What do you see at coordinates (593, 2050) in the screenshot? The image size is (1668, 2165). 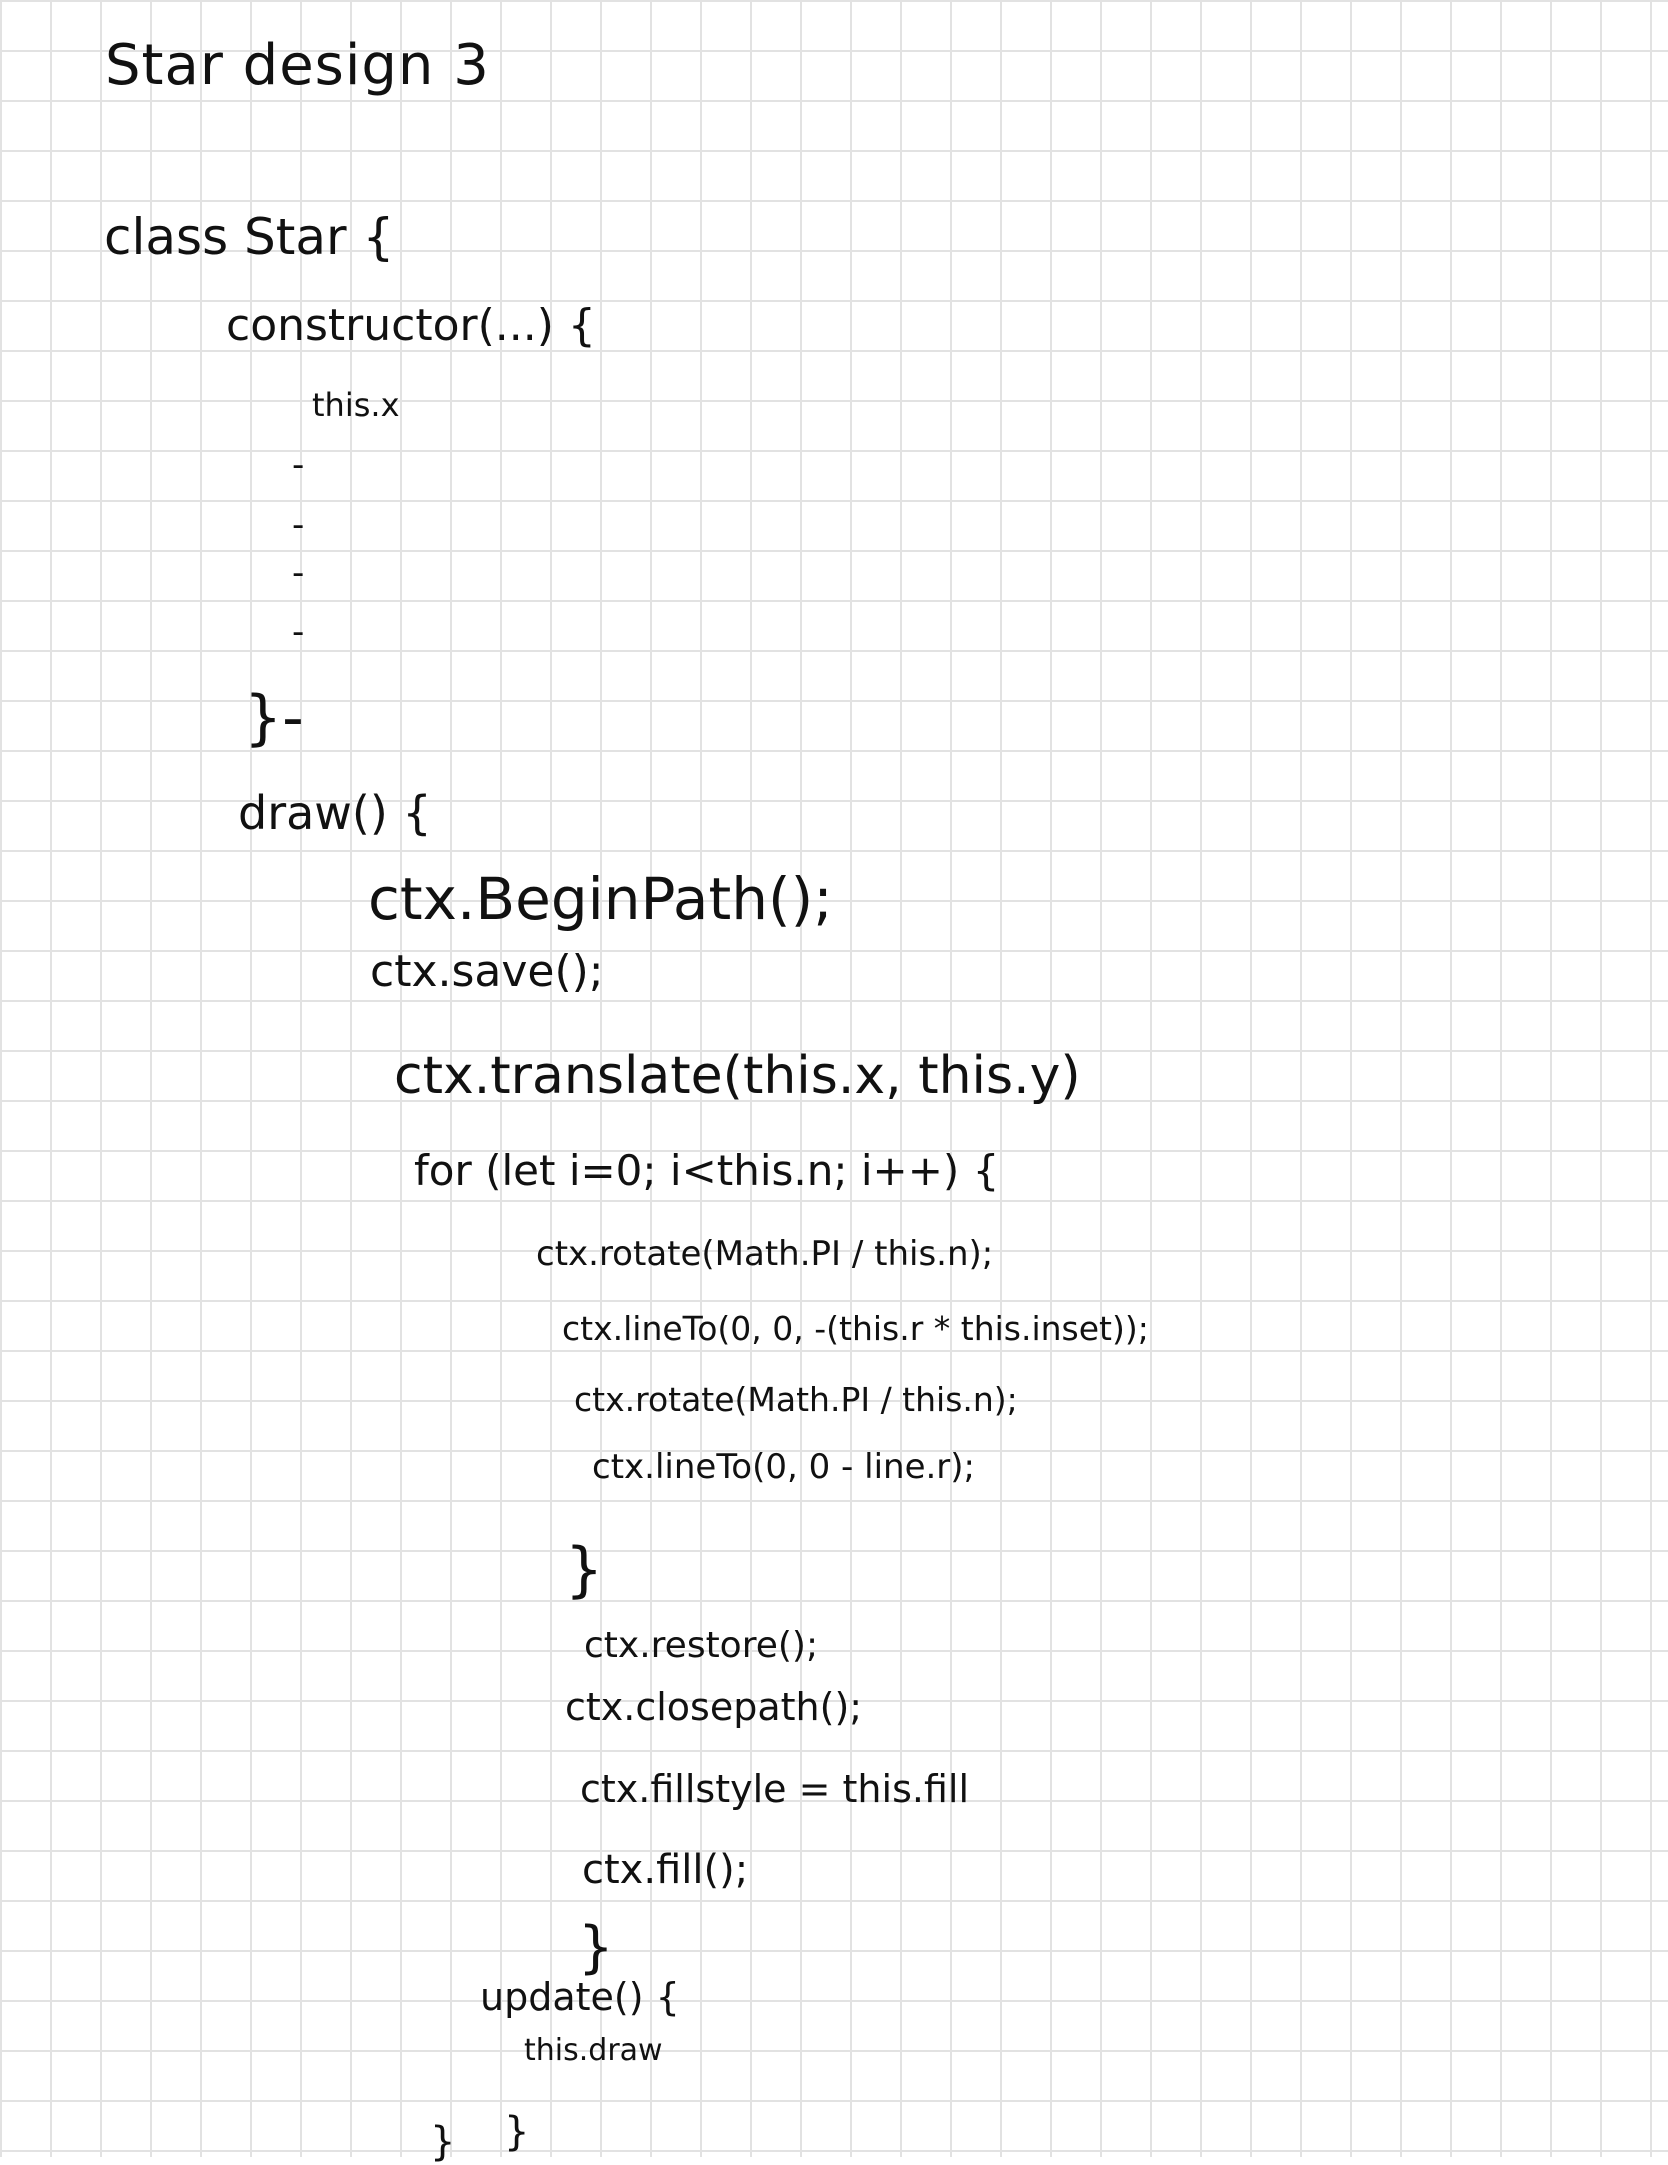 I see `this-draw-line: this.draw` at bounding box center [593, 2050].